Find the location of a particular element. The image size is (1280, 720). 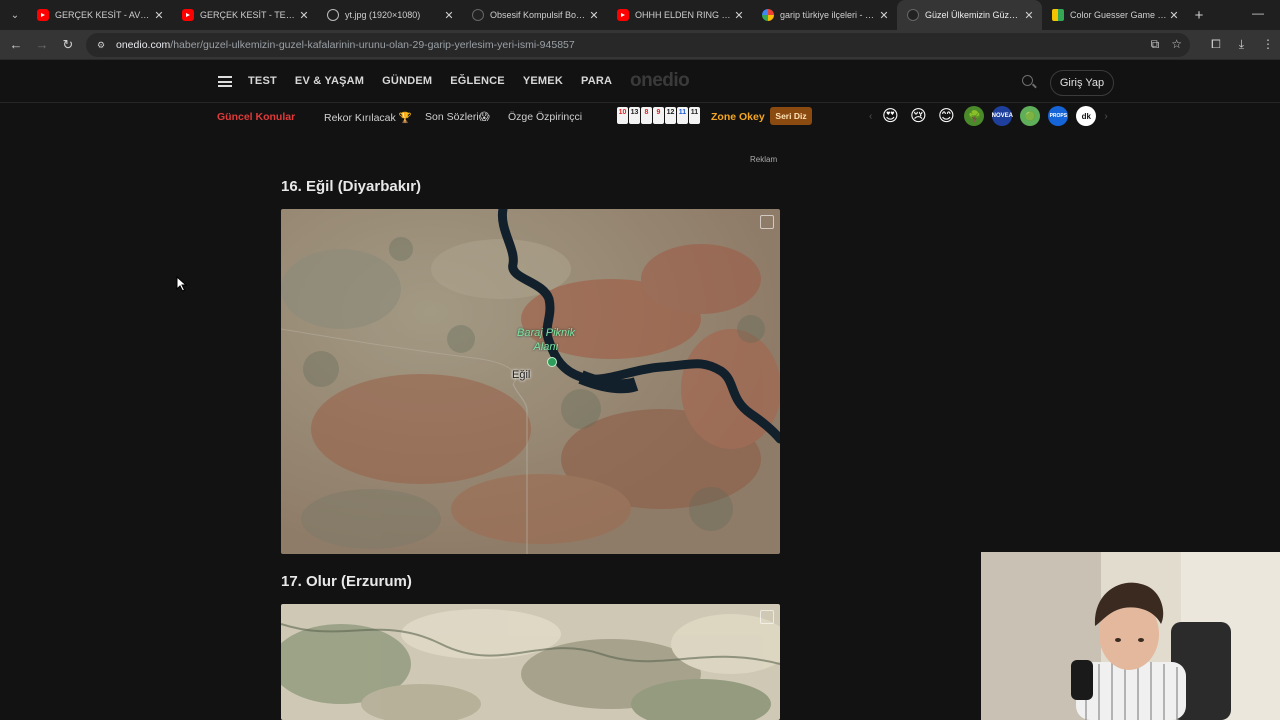

props-icon: PROPS is located at coordinates (1058, 116).